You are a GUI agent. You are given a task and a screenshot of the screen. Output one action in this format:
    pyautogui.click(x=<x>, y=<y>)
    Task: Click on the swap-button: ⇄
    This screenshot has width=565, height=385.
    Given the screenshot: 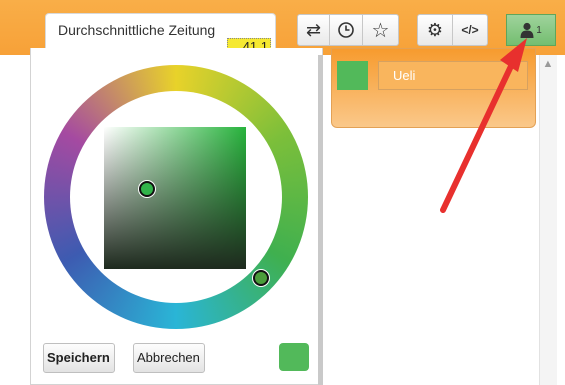 What is the action you would take?
    pyautogui.click(x=313, y=30)
    